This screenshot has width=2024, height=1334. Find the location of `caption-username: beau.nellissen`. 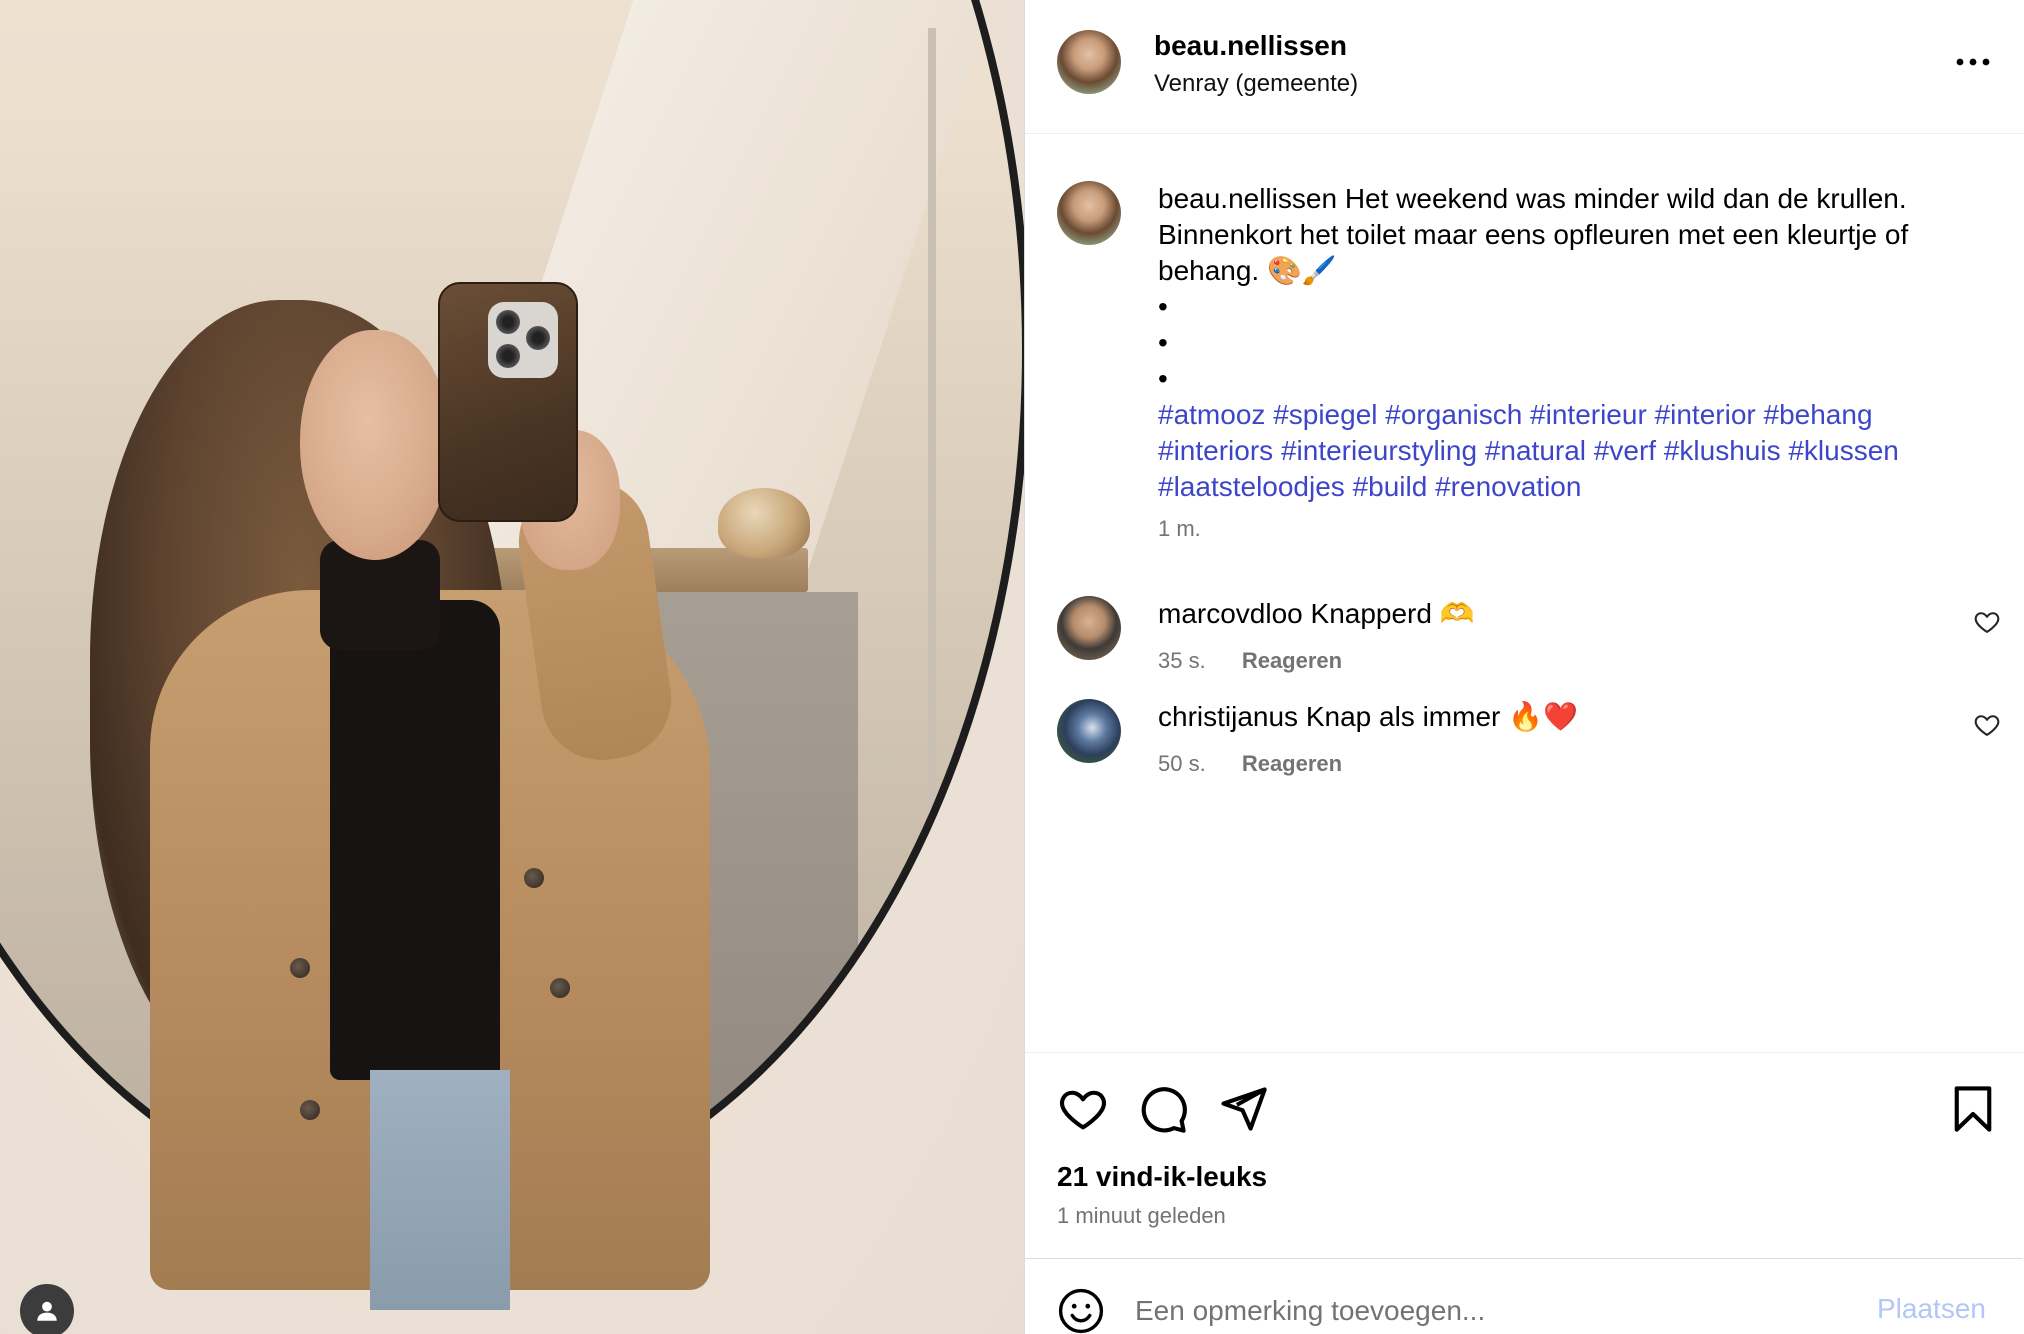

caption-username: beau.nellissen is located at coordinates (1247, 198).